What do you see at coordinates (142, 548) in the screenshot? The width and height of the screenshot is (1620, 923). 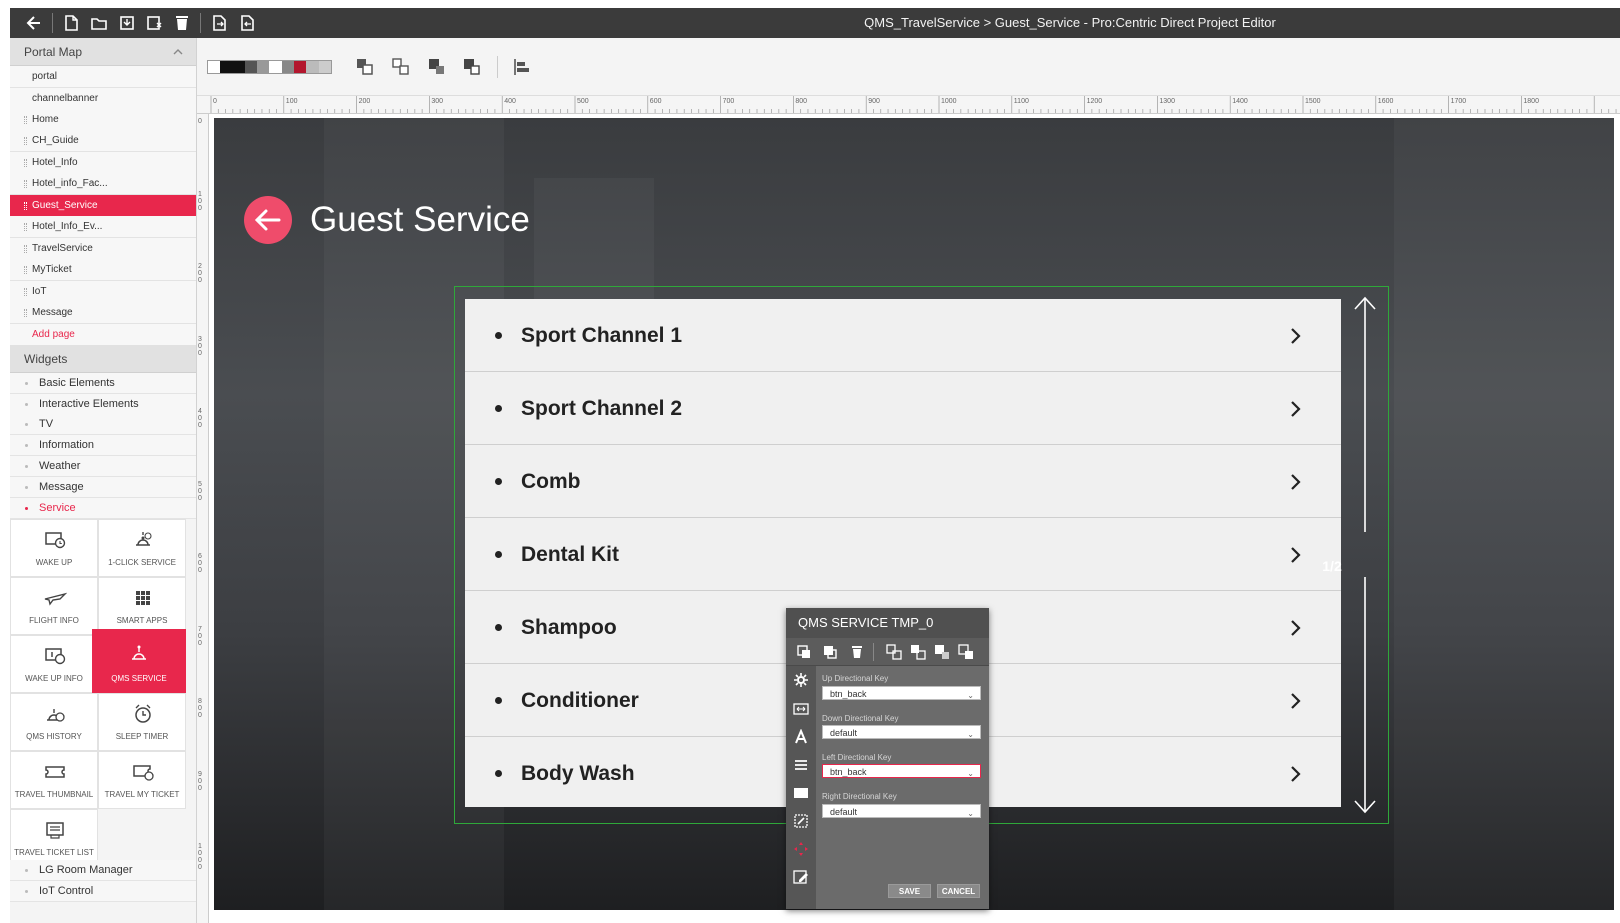 I see `widget-tile-1-click-service: 1-CLICK SERVICE` at bounding box center [142, 548].